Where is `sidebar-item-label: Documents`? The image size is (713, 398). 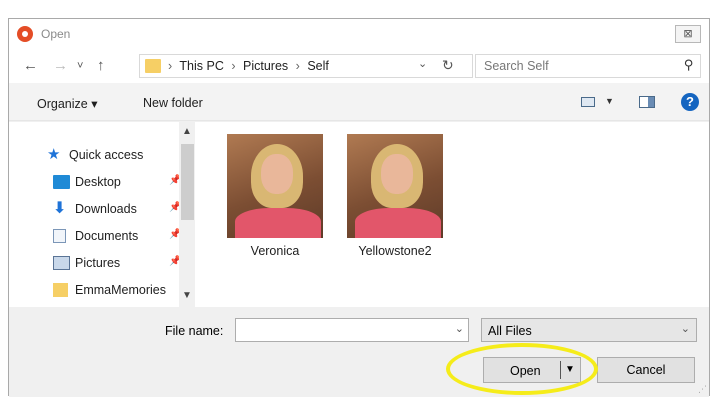
sidebar-item-label: Documents is located at coordinates (107, 236).